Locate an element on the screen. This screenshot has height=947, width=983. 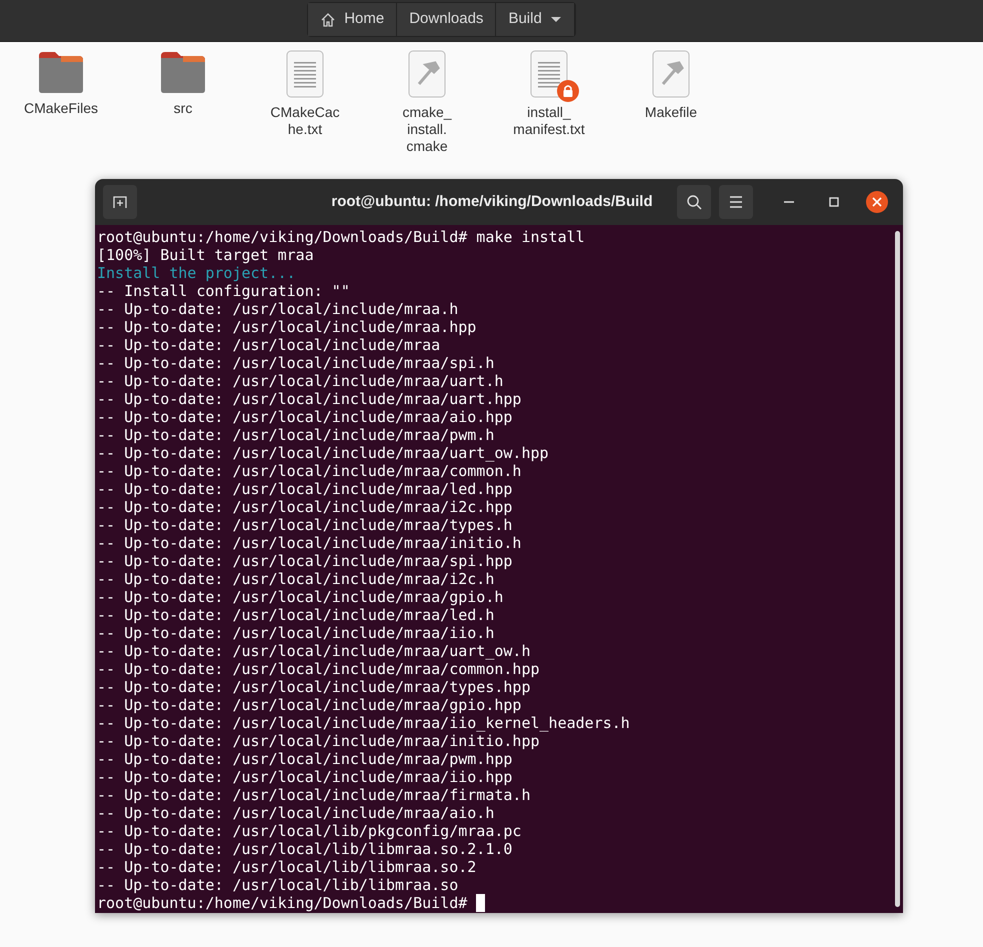
maximize-icon is located at coordinates (834, 202).